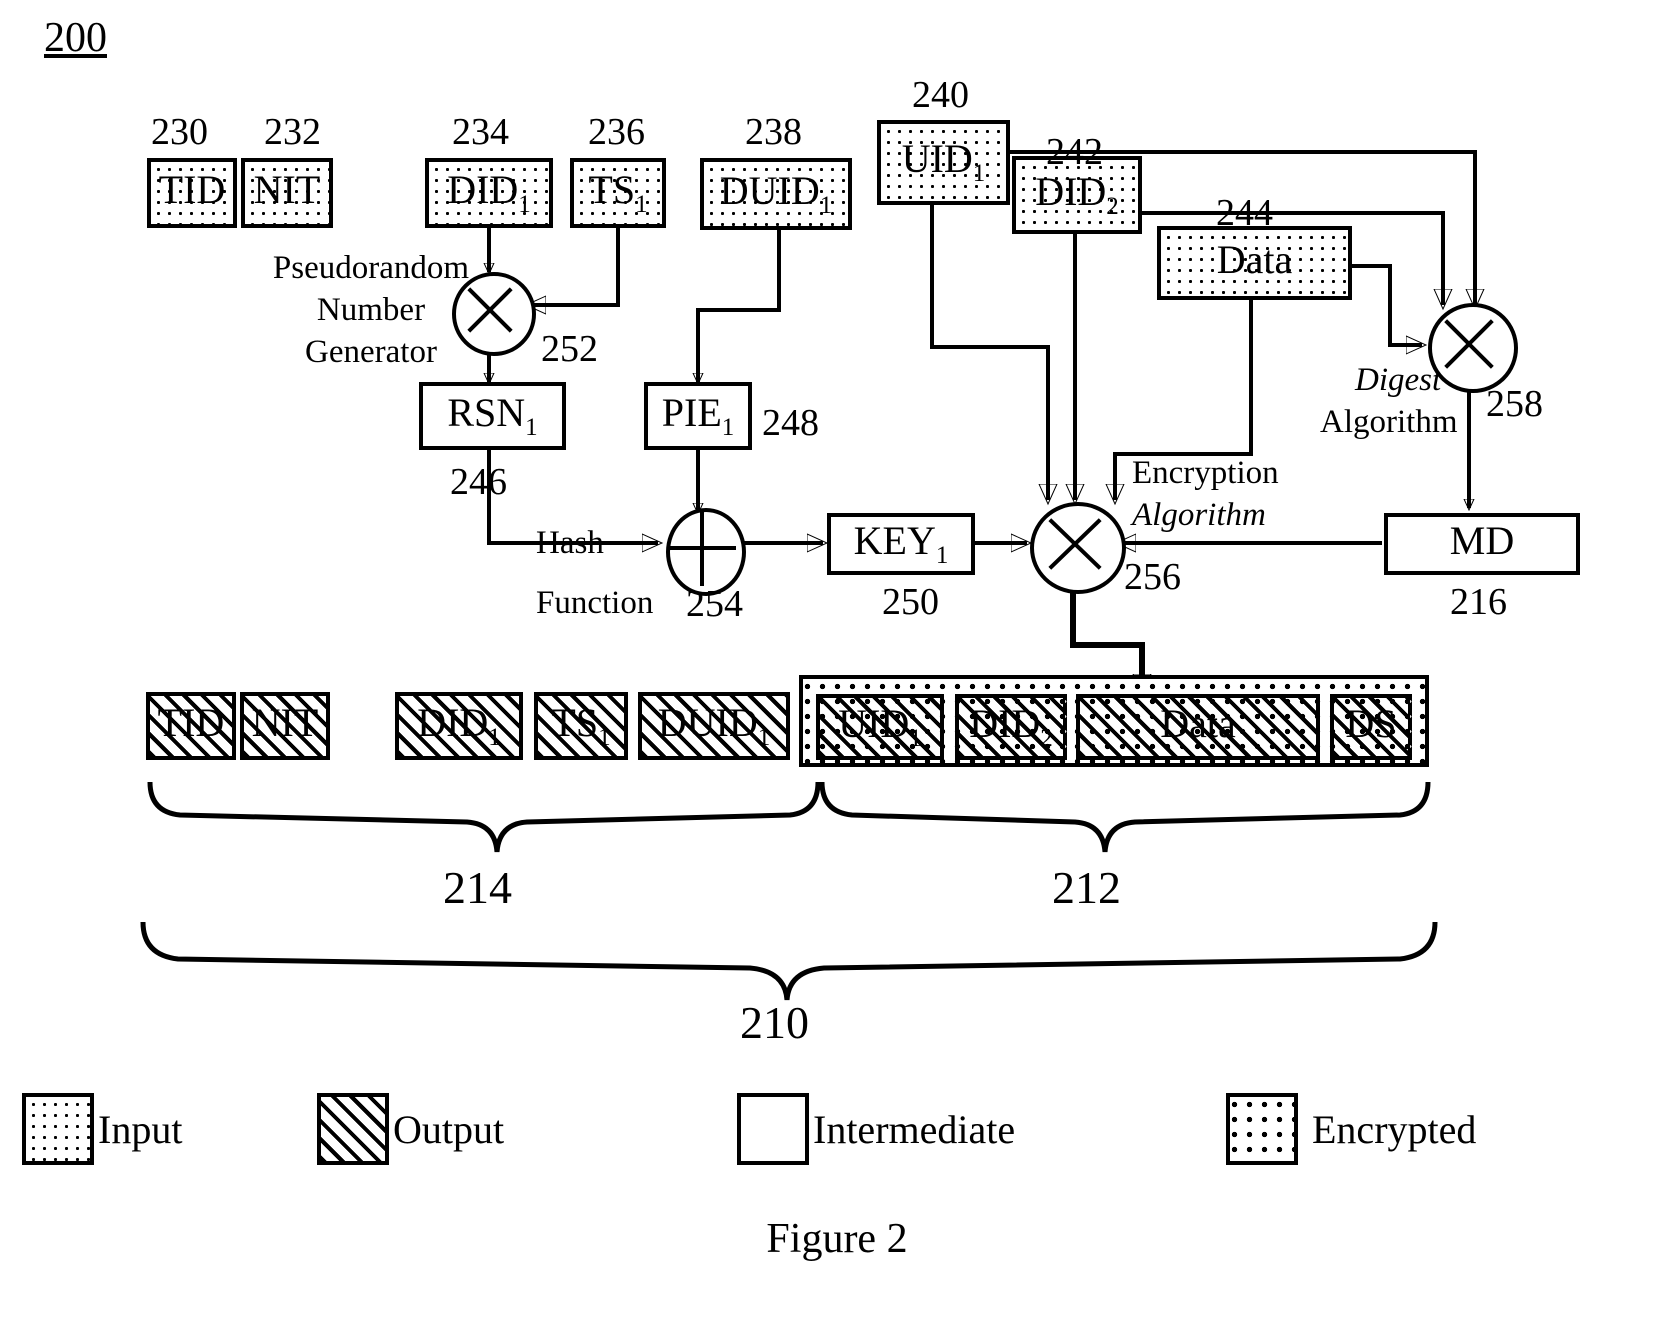 The image size is (1674, 1339). What do you see at coordinates (1389, 422) in the screenshot?
I see `digest-label-line2: Algorithm` at bounding box center [1389, 422].